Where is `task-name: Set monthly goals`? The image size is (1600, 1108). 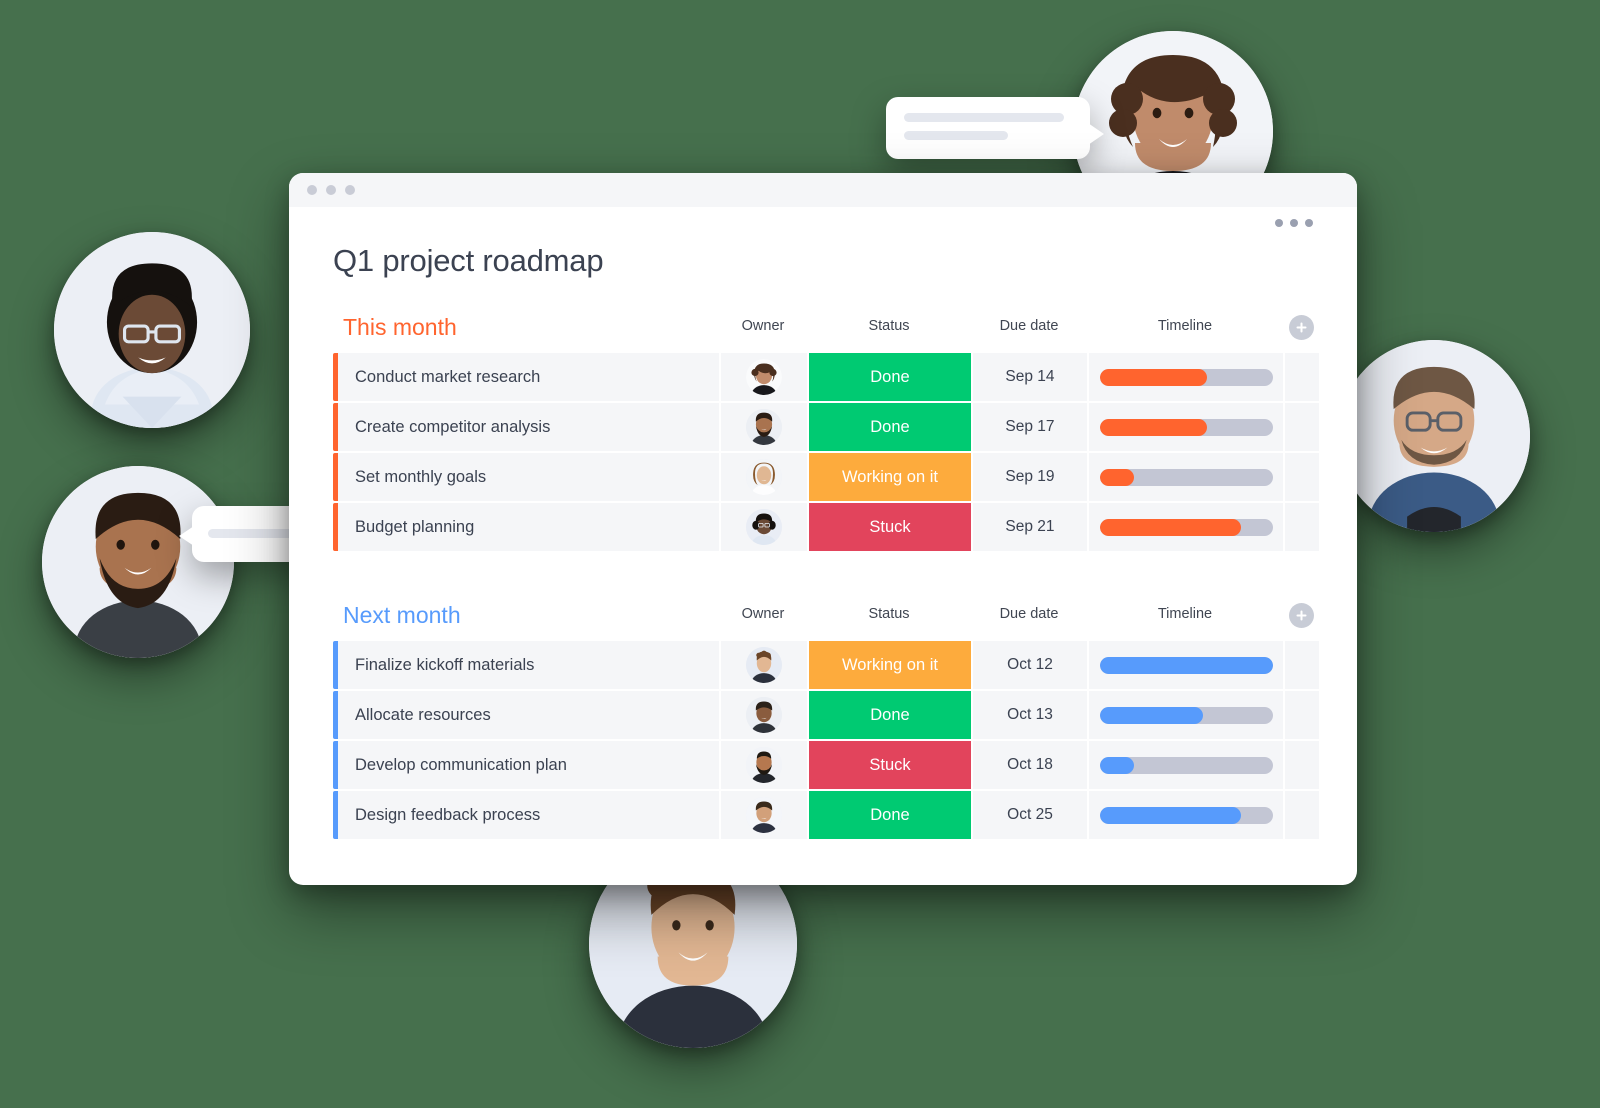 task-name: Set monthly goals is located at coordinates (528, 477).